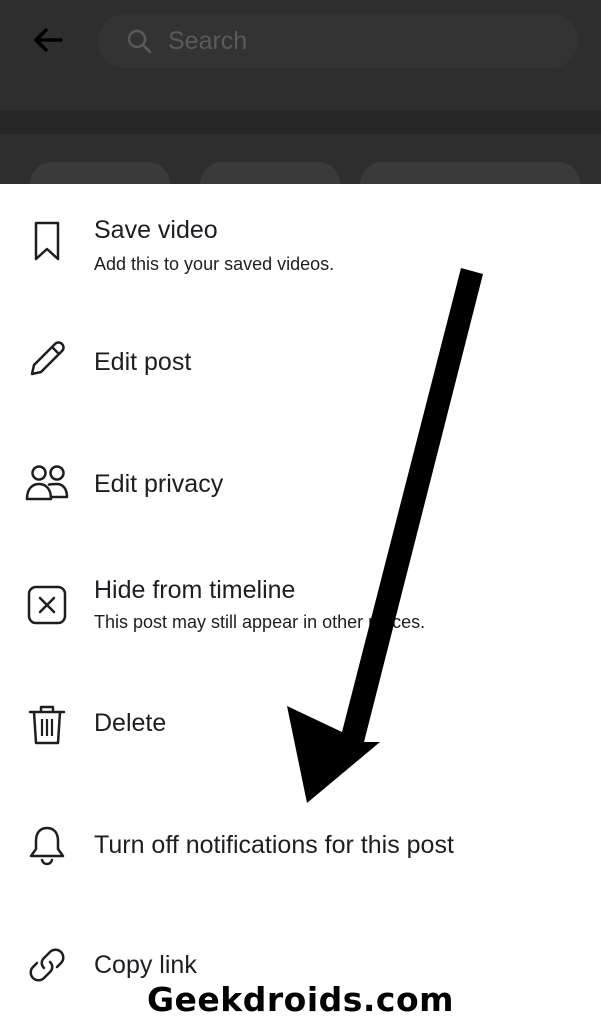 The image size is (601, 1024). I want to click on bookmark-icon, so click(47, 241).